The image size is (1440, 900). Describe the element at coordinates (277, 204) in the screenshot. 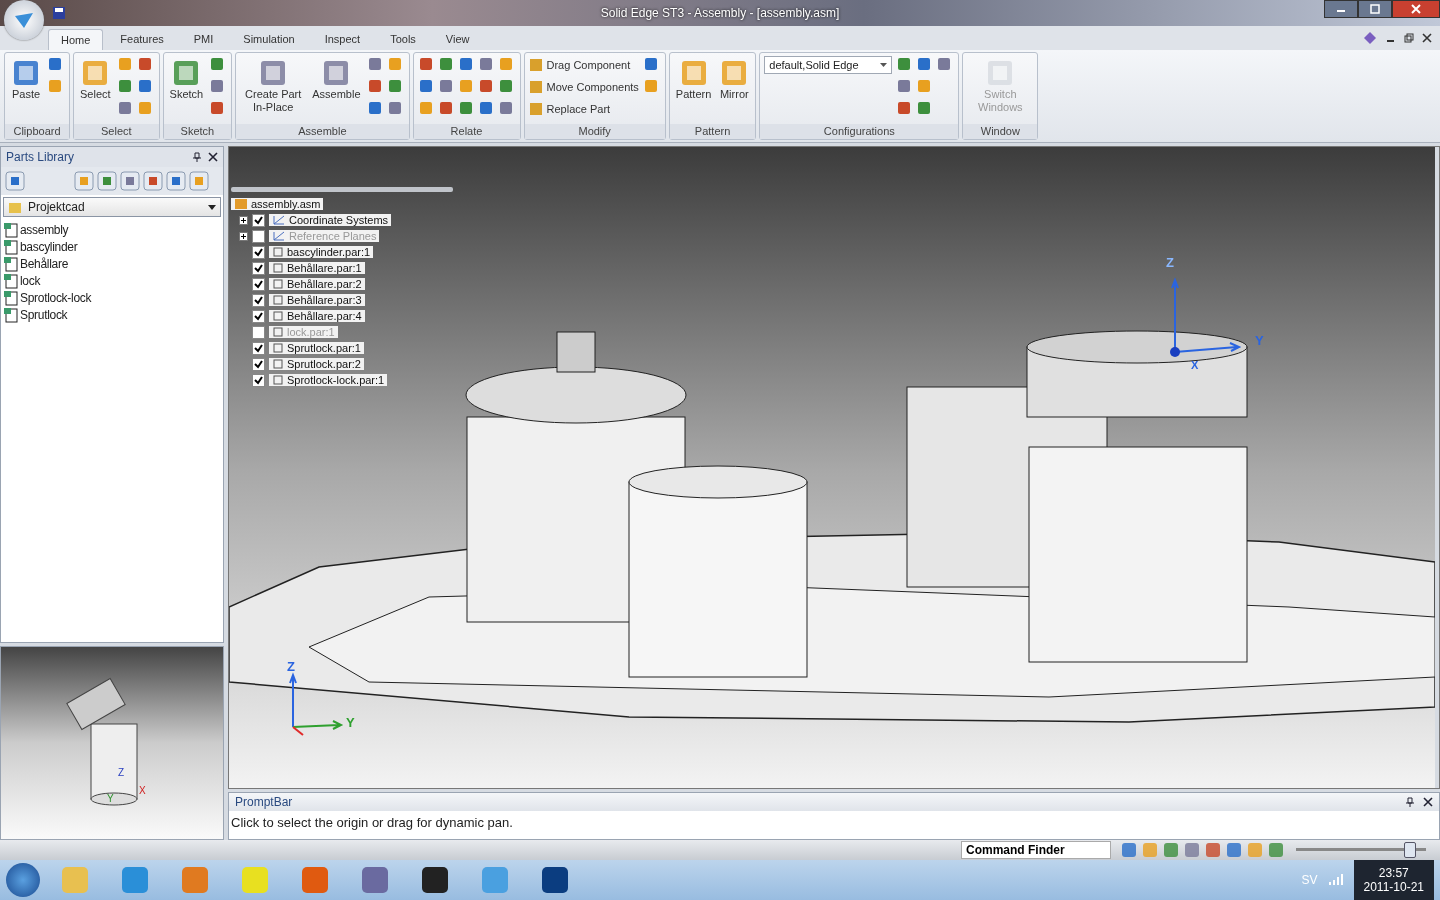

I see `tree-root: assembly.asm` at that location.